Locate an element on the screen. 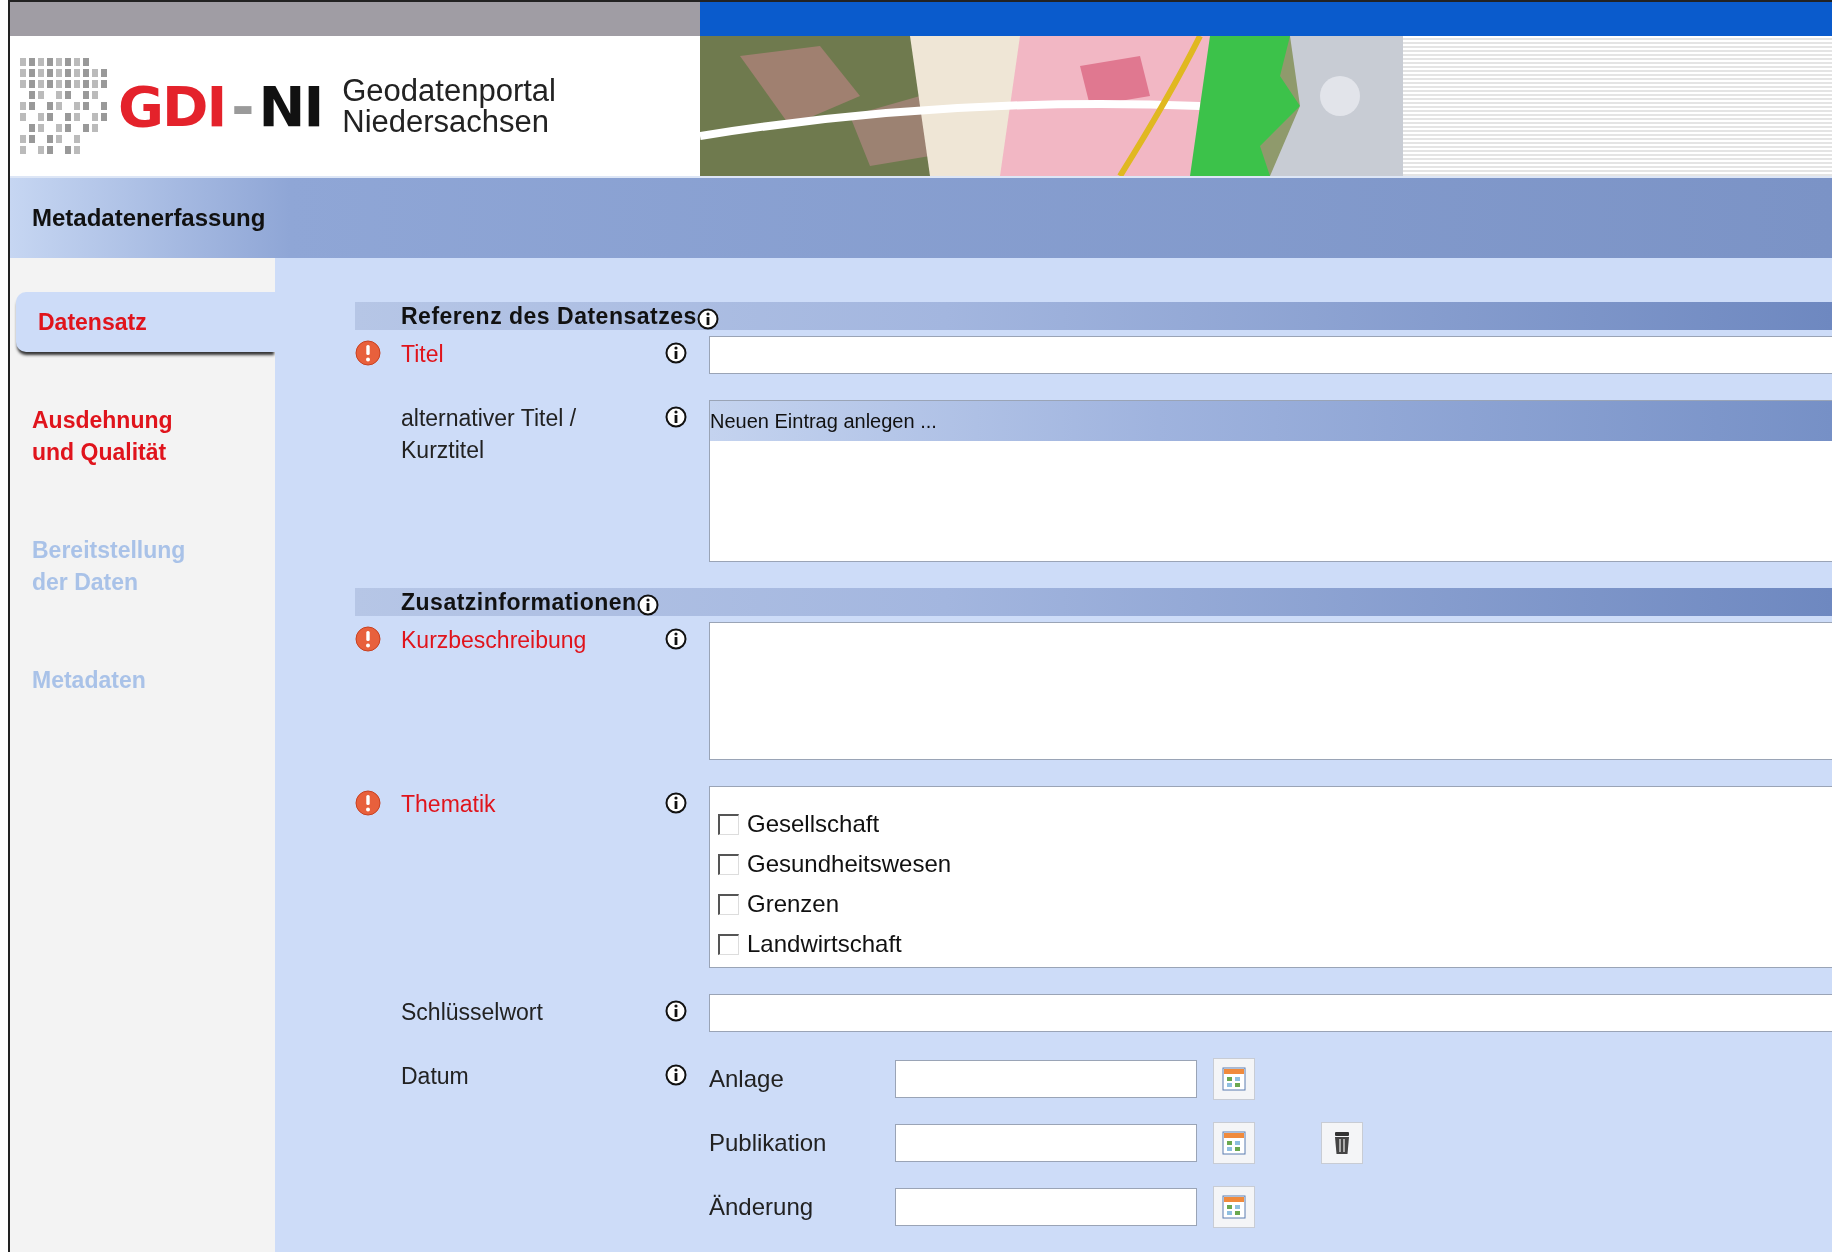 The height and width of the screenshot is (1252, 1832). date-label: Publikation is located at coordinates (768, 1143).